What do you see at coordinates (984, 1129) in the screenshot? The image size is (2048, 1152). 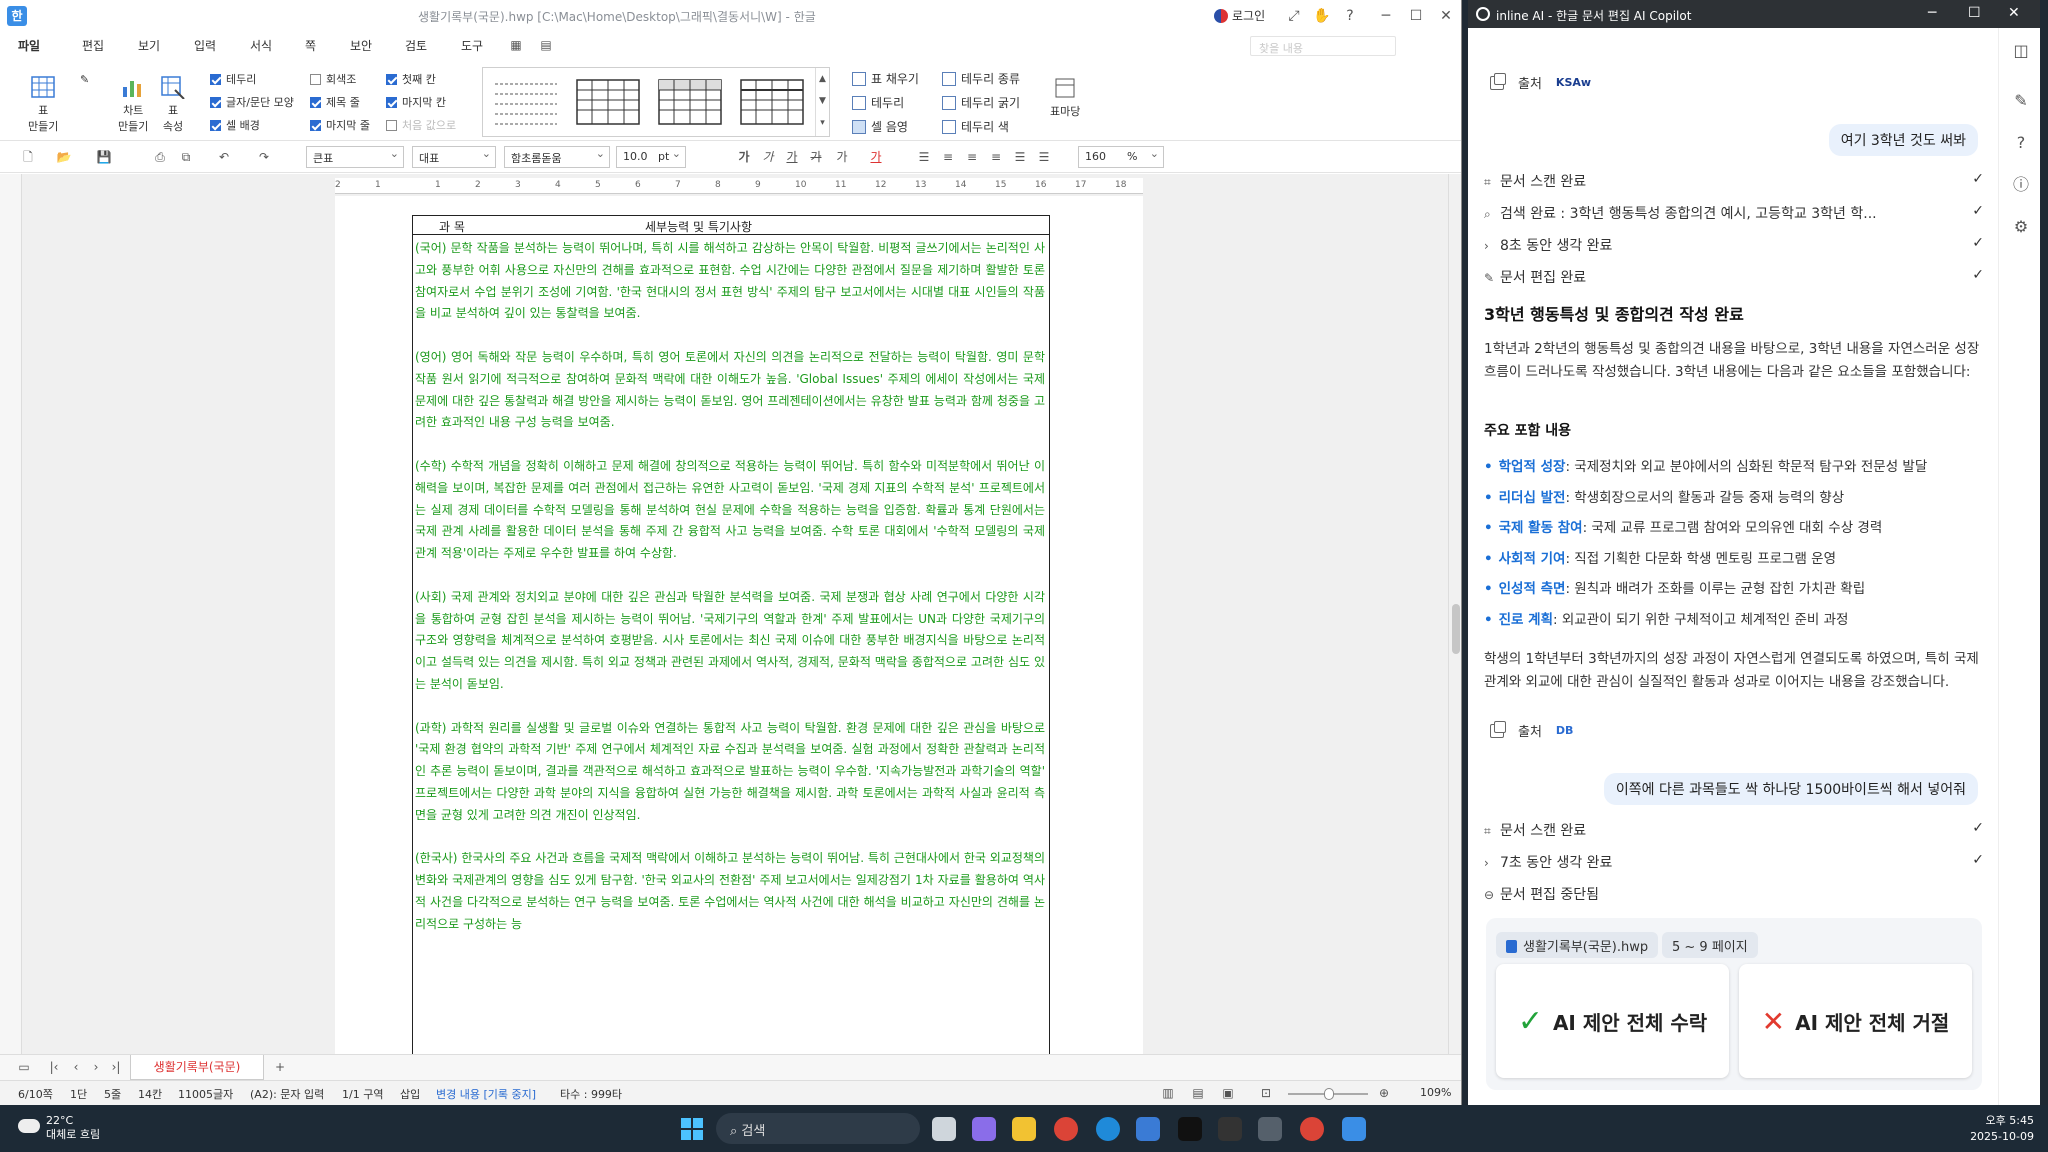 I see `copilot-app-icon` at bounding box center [984, 1129].